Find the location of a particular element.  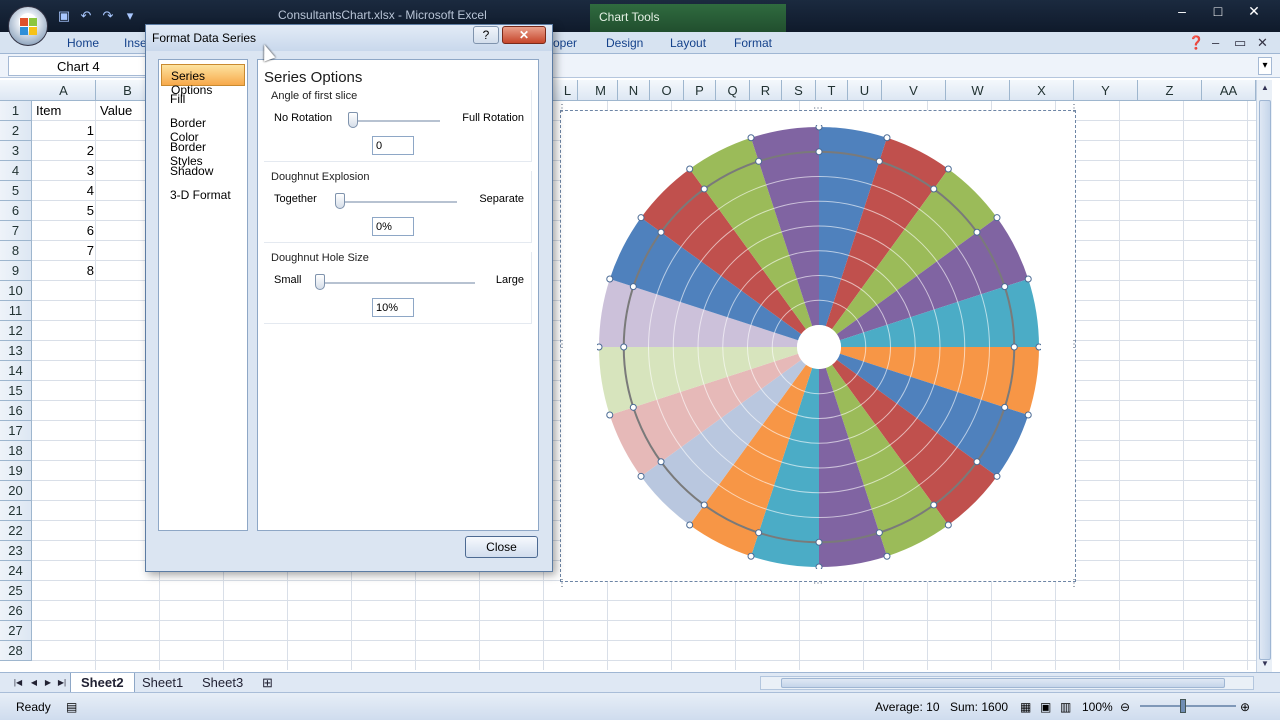

sheet-tab-sheet3: Sheet3 is located at coordinates (222, 682).